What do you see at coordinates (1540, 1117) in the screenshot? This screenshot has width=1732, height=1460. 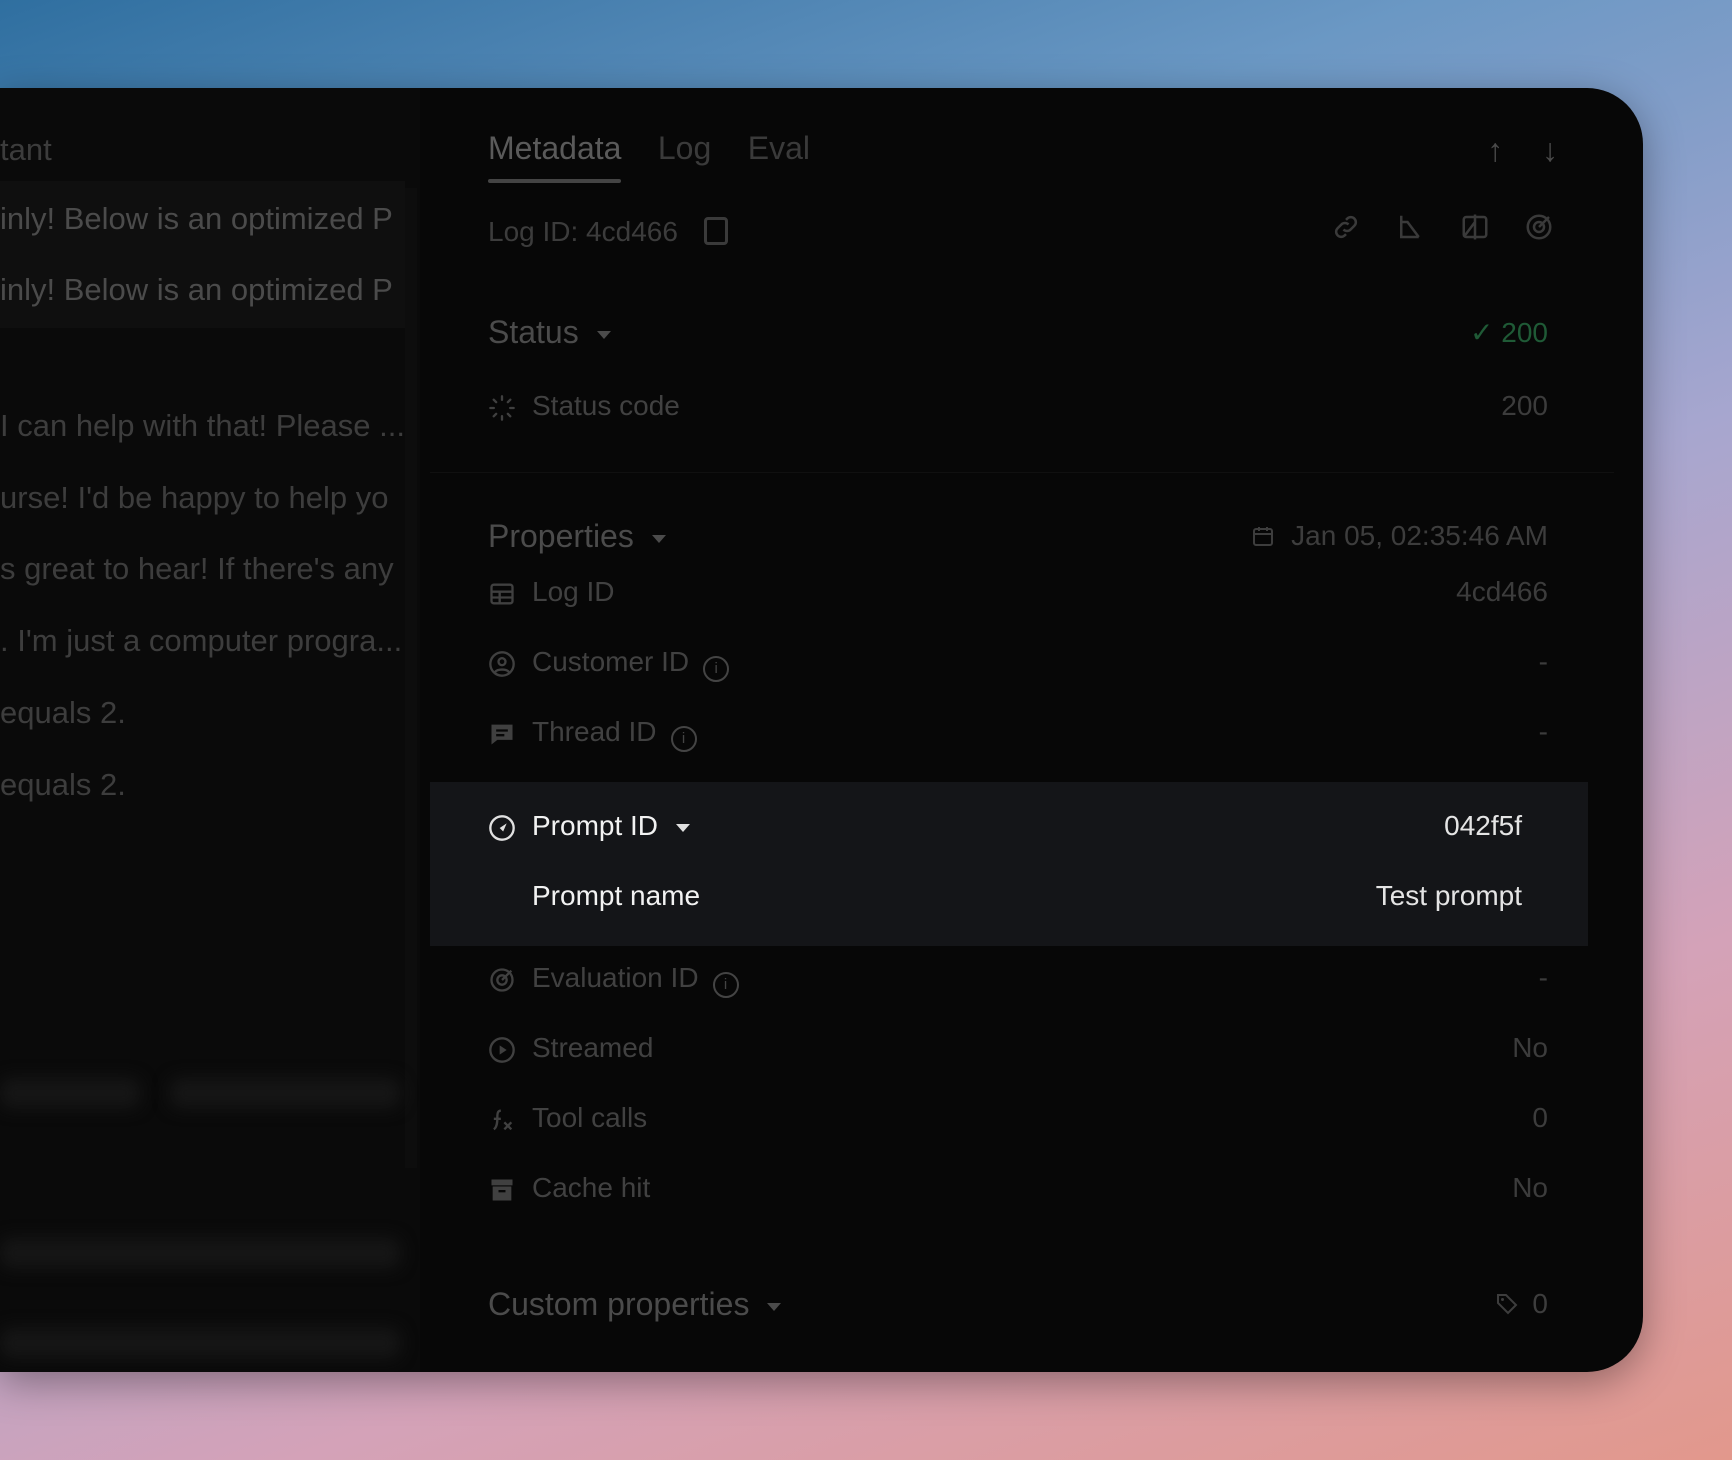 I see `property-value: 0` at bounding box center [1540, 1117].